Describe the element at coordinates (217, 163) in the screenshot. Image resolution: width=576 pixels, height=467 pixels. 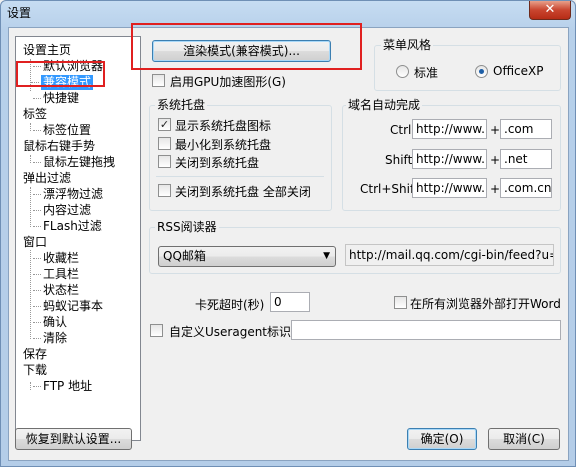
I see `tray-close-label: 关闭到系统托盘` at that location.